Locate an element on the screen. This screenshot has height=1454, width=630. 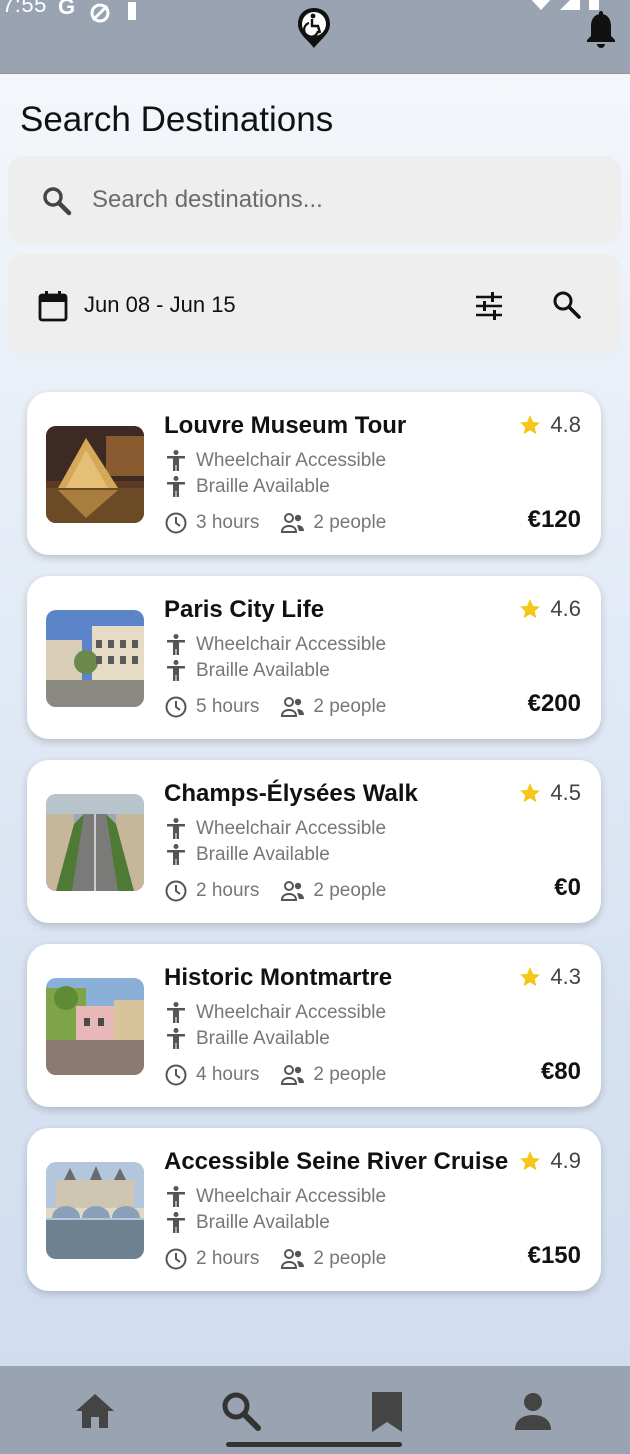
rating: 4.6 is located at coordinates (549, 609).